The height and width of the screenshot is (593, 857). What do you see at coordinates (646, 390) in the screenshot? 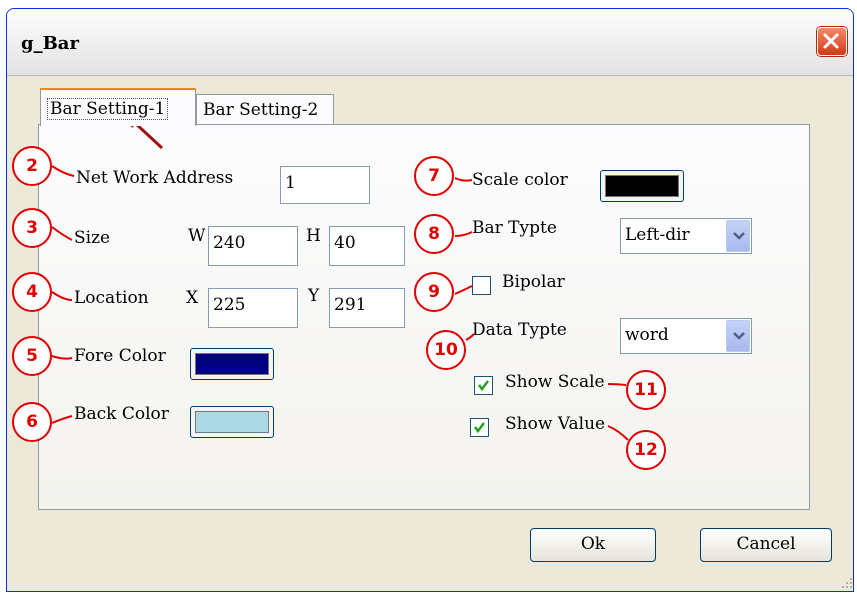
I see `annotation-badge-11: 11` at bounding box center [646, 390].